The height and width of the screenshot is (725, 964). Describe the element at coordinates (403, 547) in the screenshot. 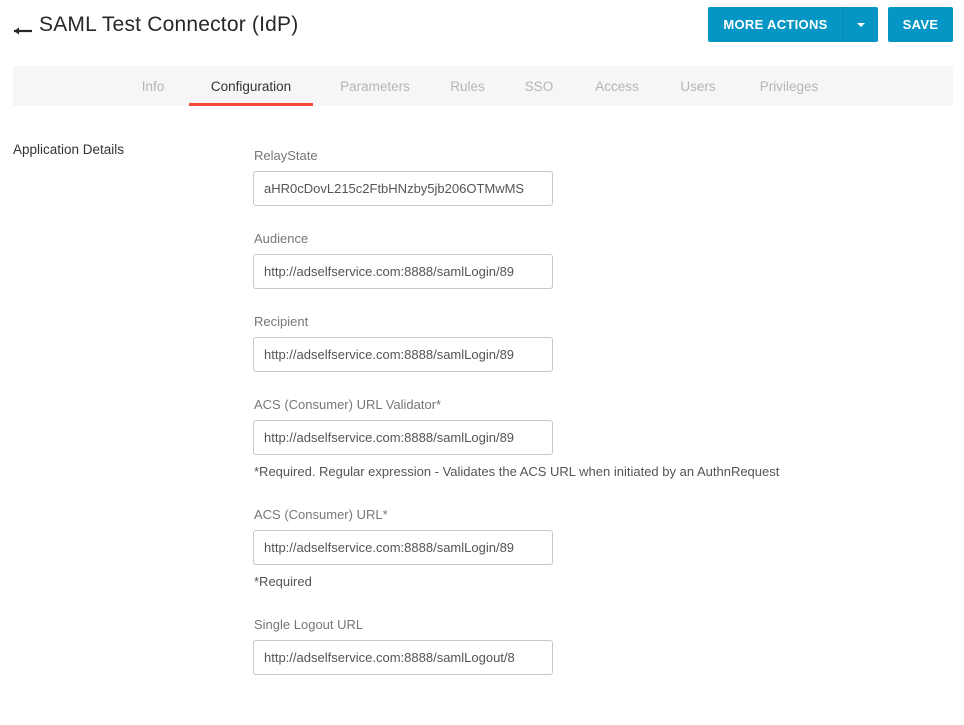

I see `acs-url-input` at that location.